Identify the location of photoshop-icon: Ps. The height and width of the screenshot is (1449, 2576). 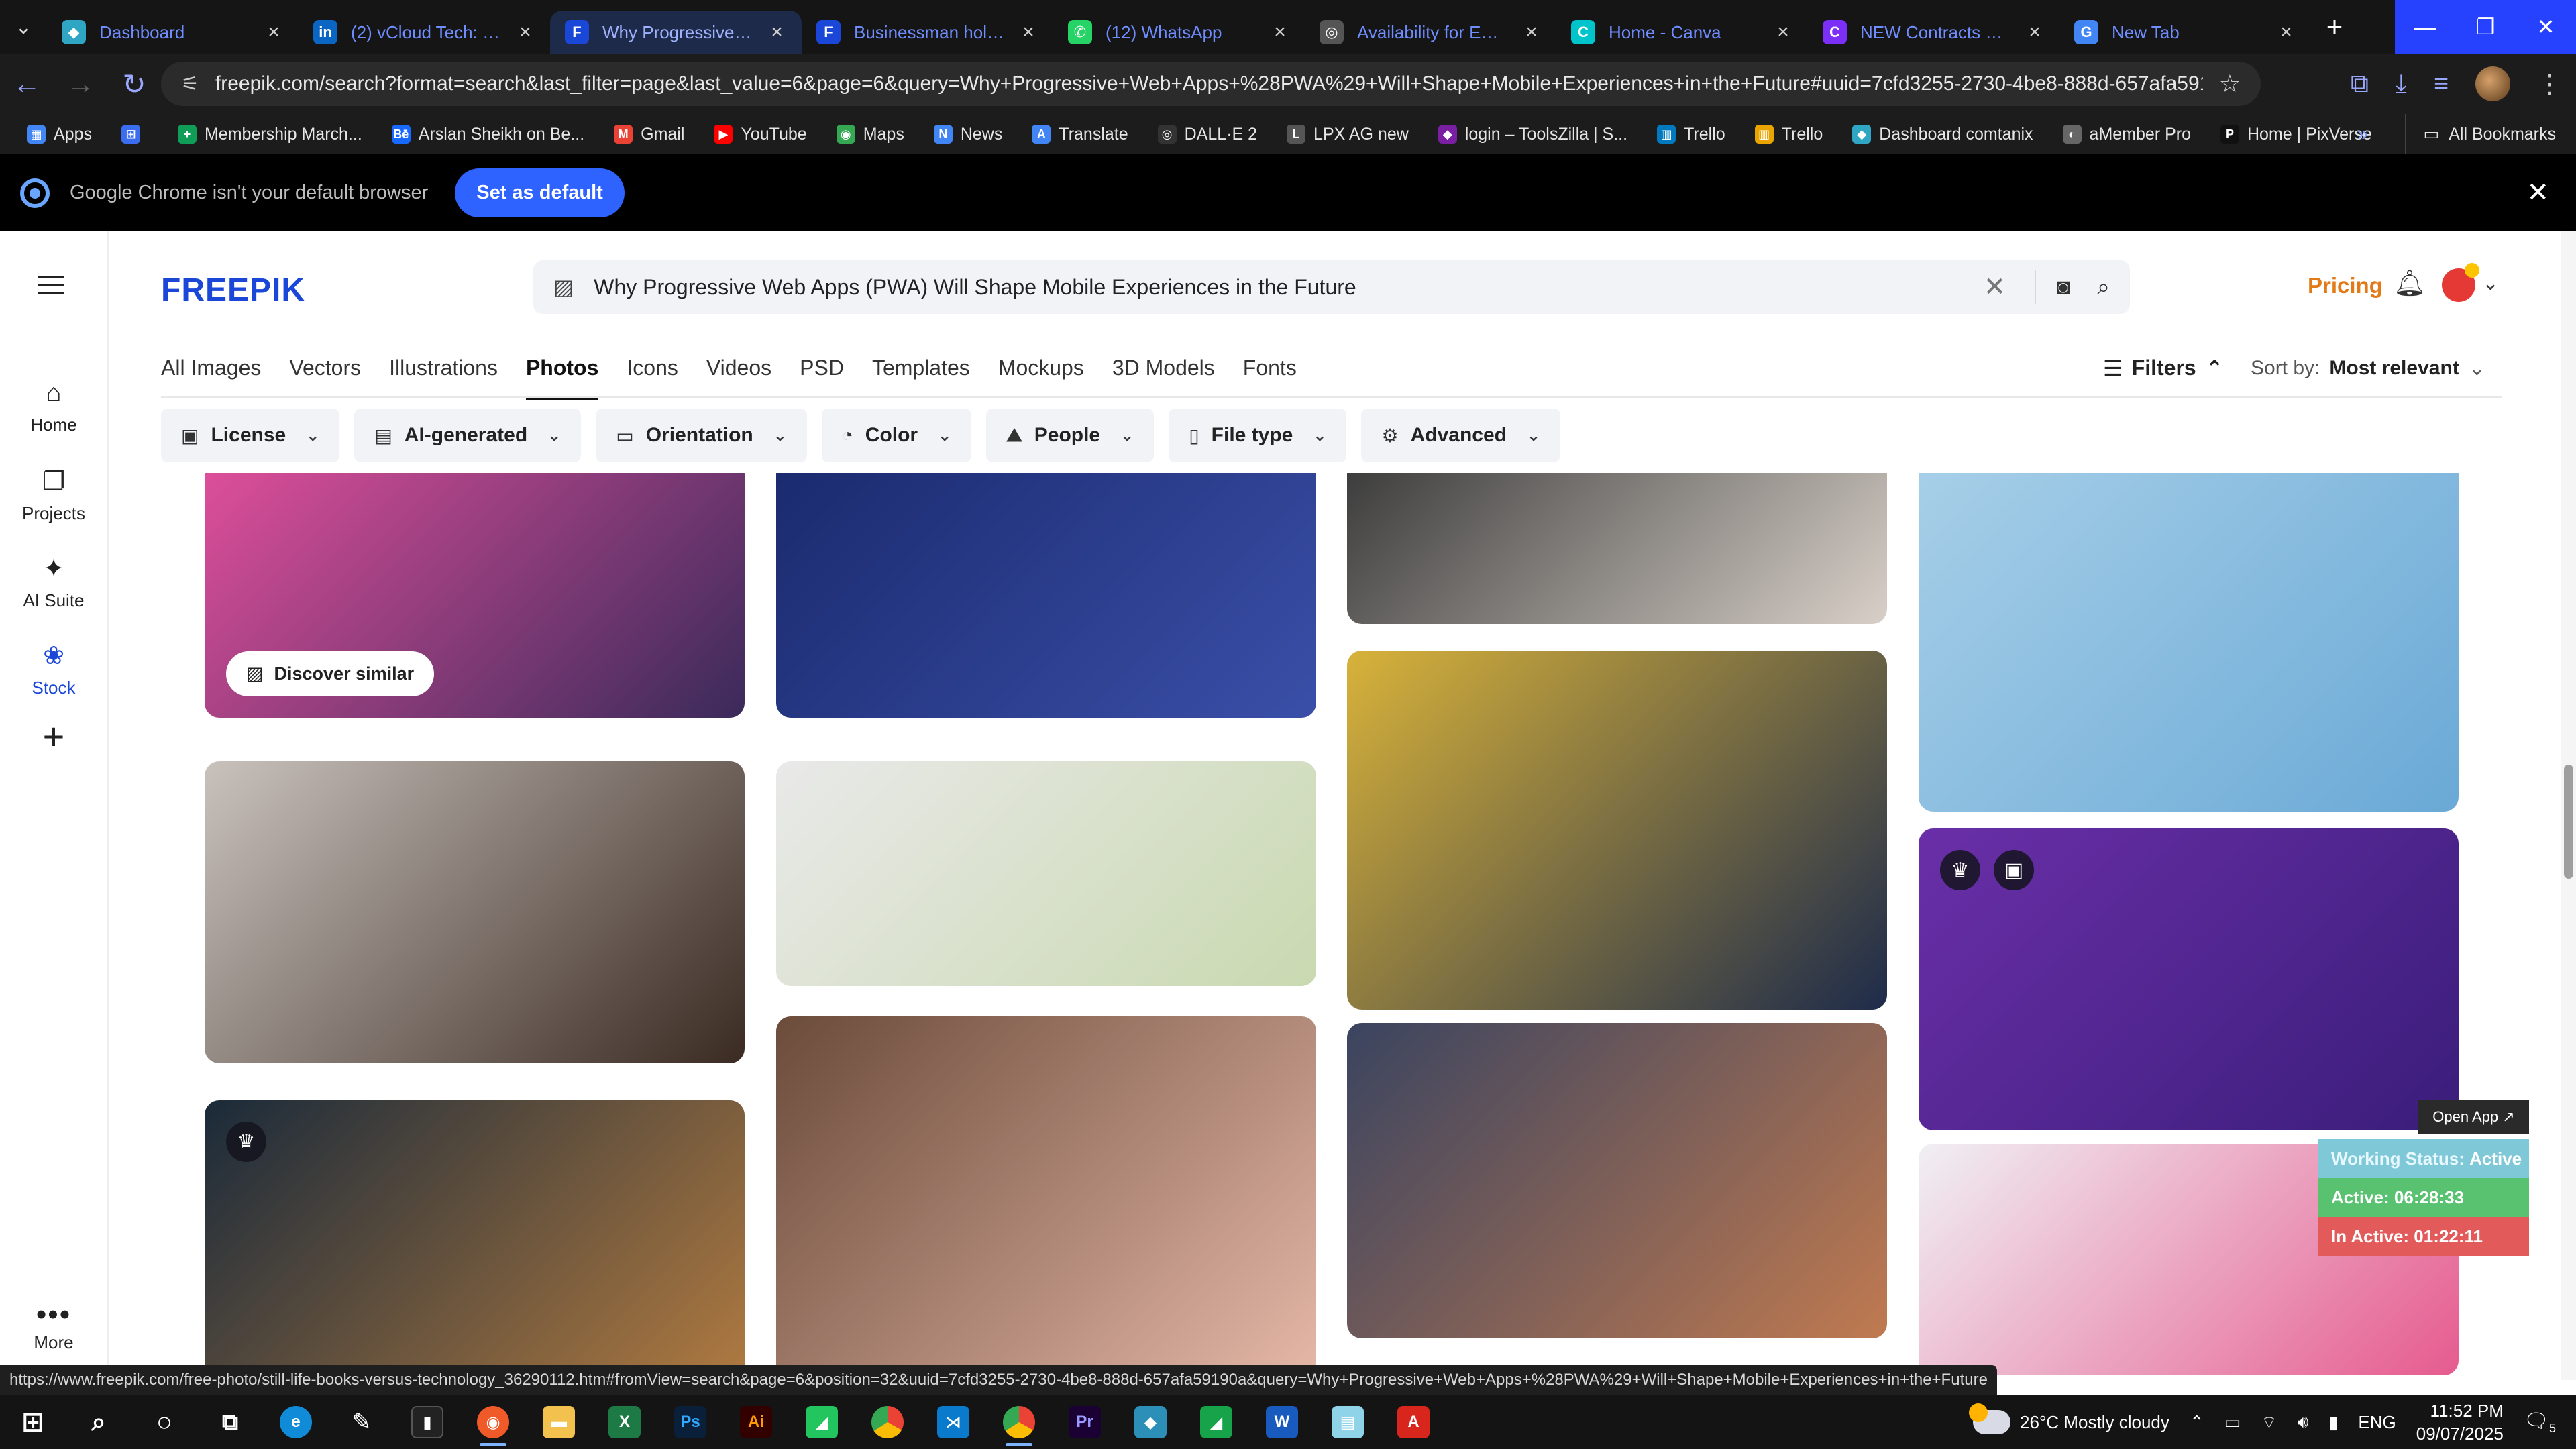
(690, 1422).